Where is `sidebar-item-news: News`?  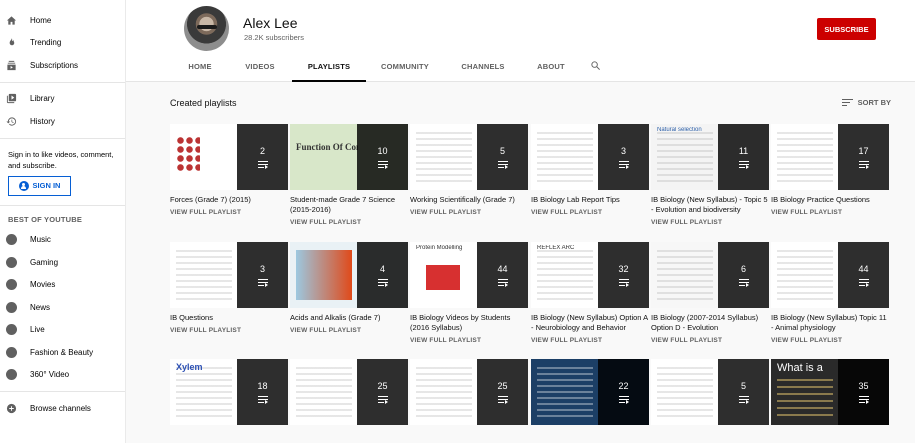
sidebar-item-news: News is located at coordinates (62, 307).